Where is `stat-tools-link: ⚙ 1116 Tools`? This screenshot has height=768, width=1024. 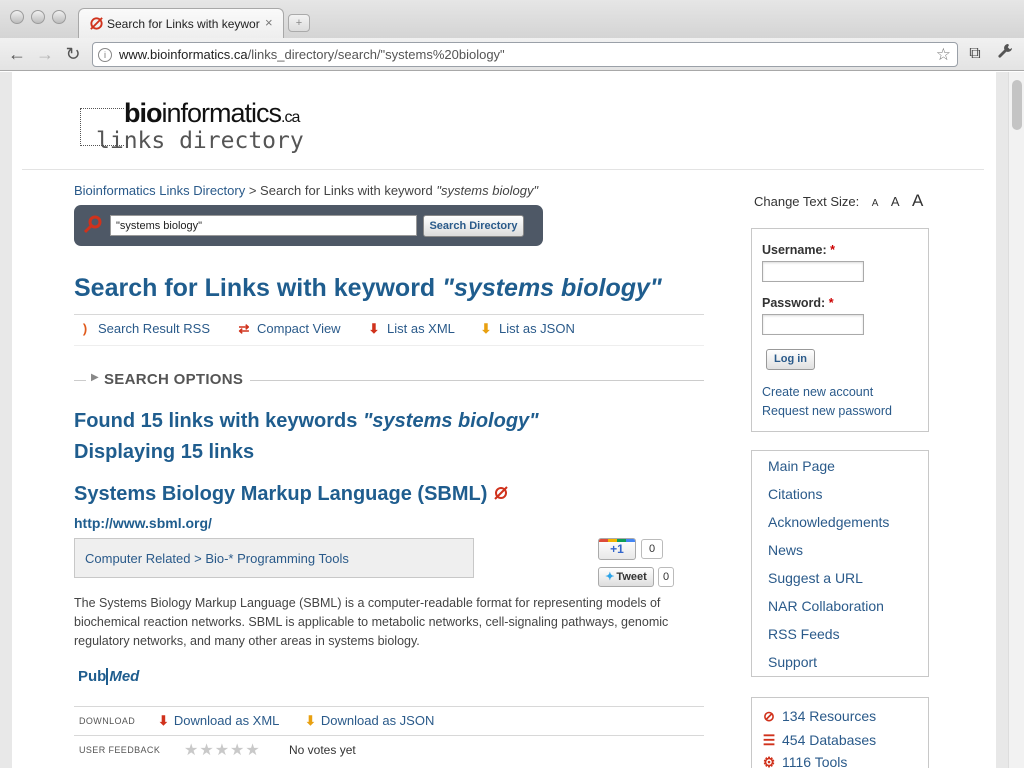 stat-tools-link: ⚙ 1116 Tools is located at coordinates (804, 761).